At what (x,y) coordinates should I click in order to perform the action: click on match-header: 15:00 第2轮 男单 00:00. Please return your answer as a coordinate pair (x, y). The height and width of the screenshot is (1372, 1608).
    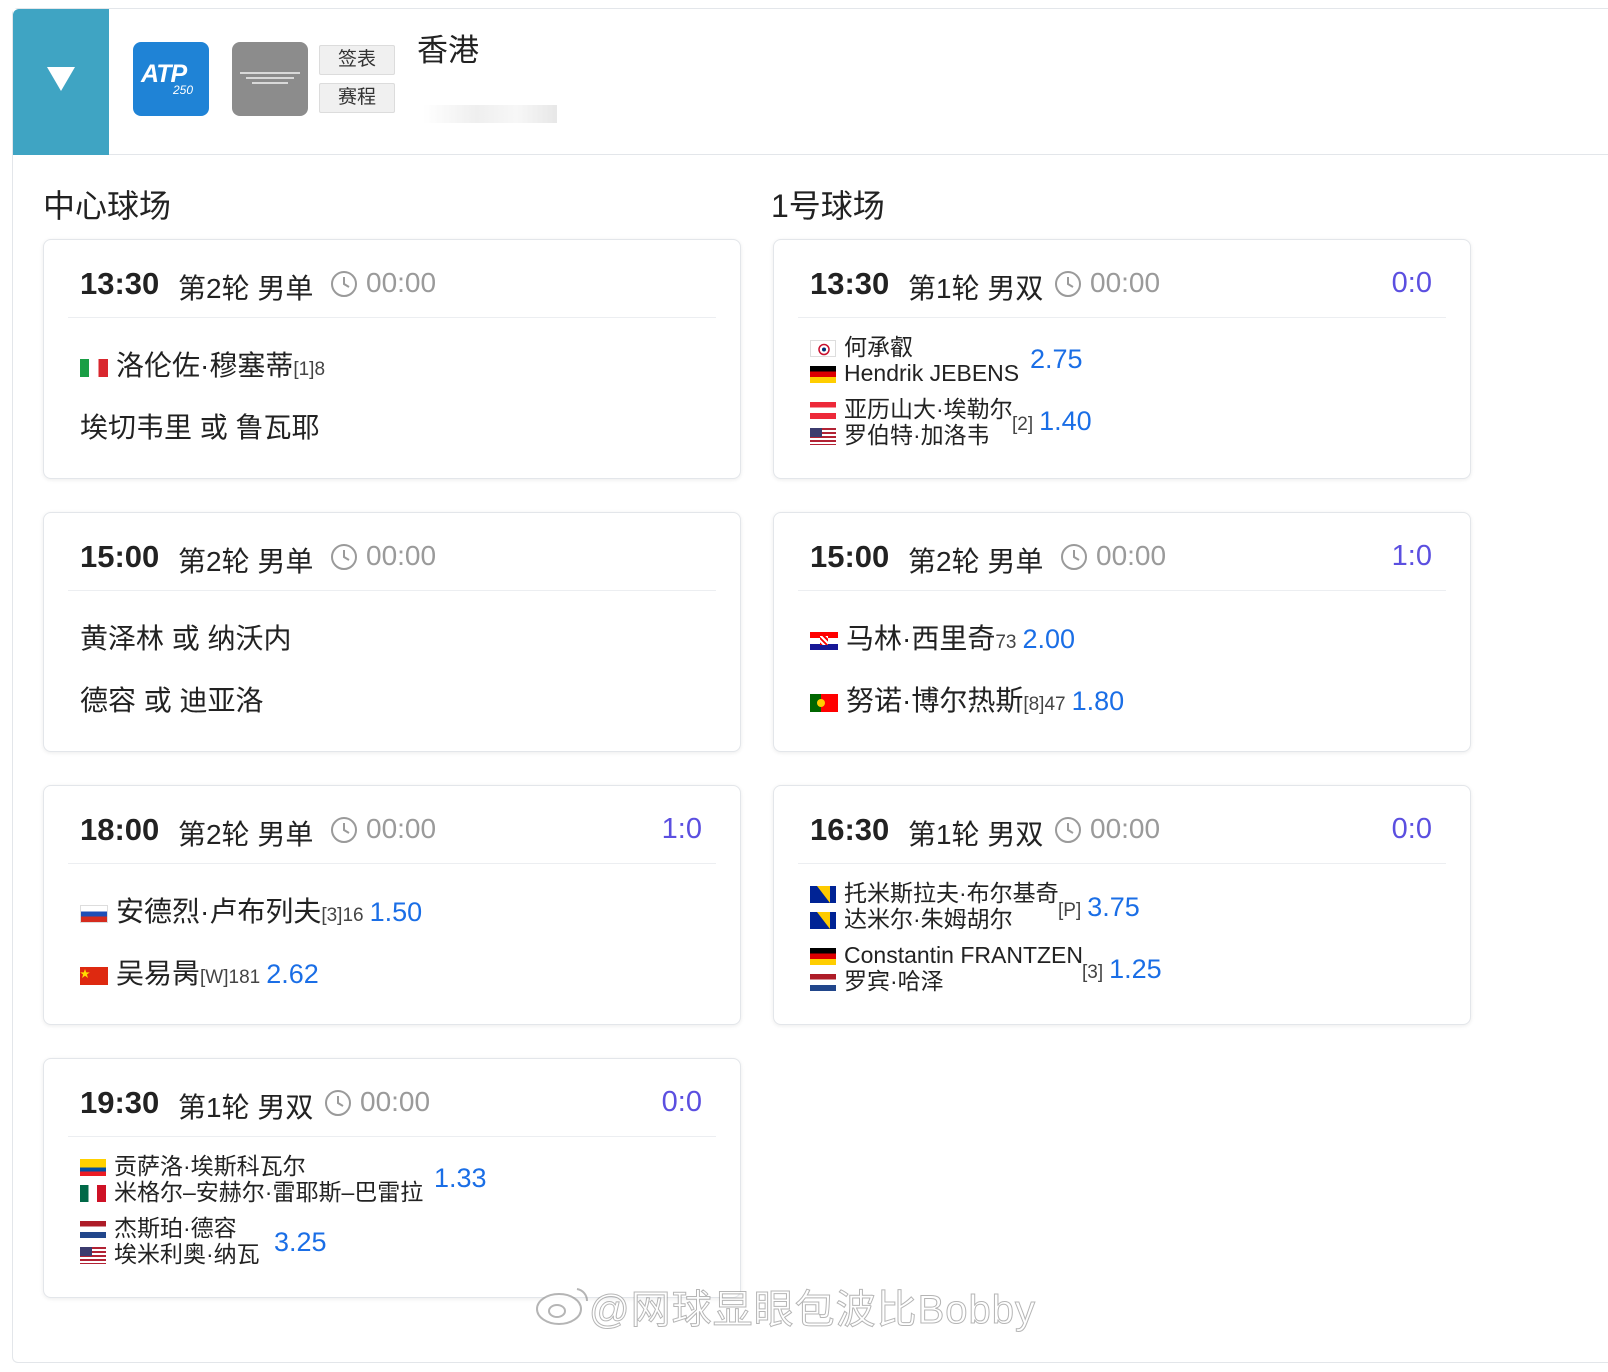
    Looking at the image, I should click on (392, 565).